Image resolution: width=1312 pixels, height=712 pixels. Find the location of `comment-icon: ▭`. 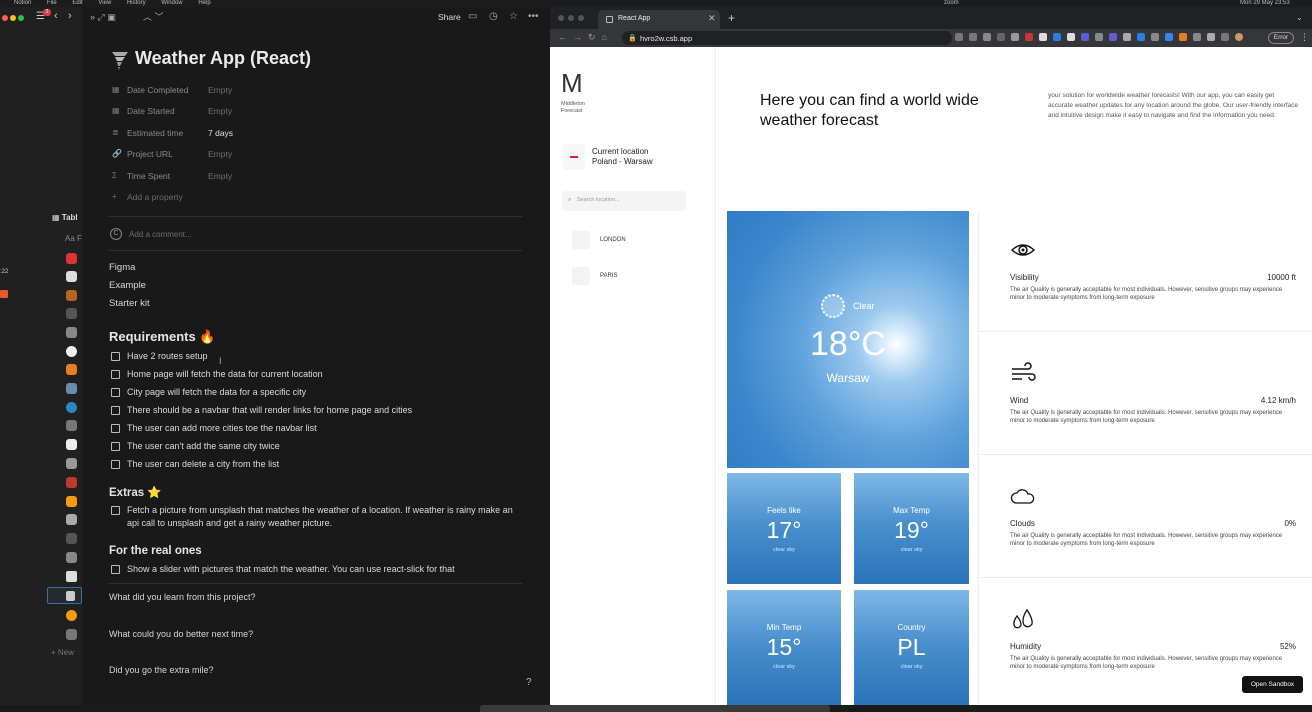

comment-icon: ▭ is located at coordinates (472, 17).